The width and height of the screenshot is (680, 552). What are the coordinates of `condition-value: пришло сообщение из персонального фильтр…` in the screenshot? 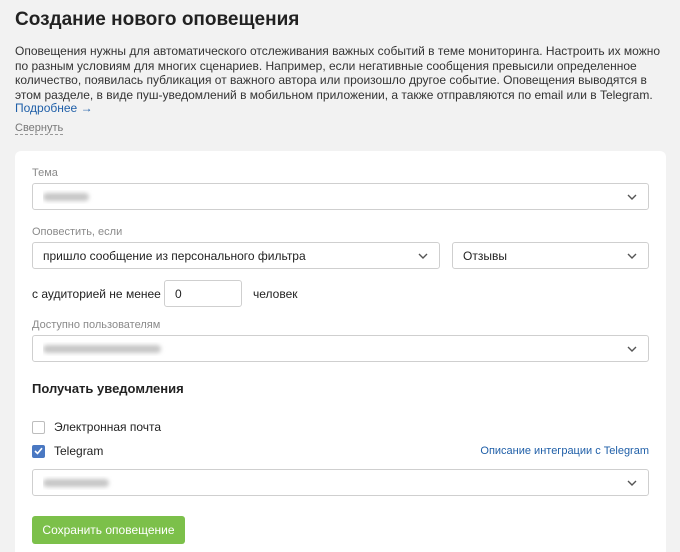 It's located at (174, 255).